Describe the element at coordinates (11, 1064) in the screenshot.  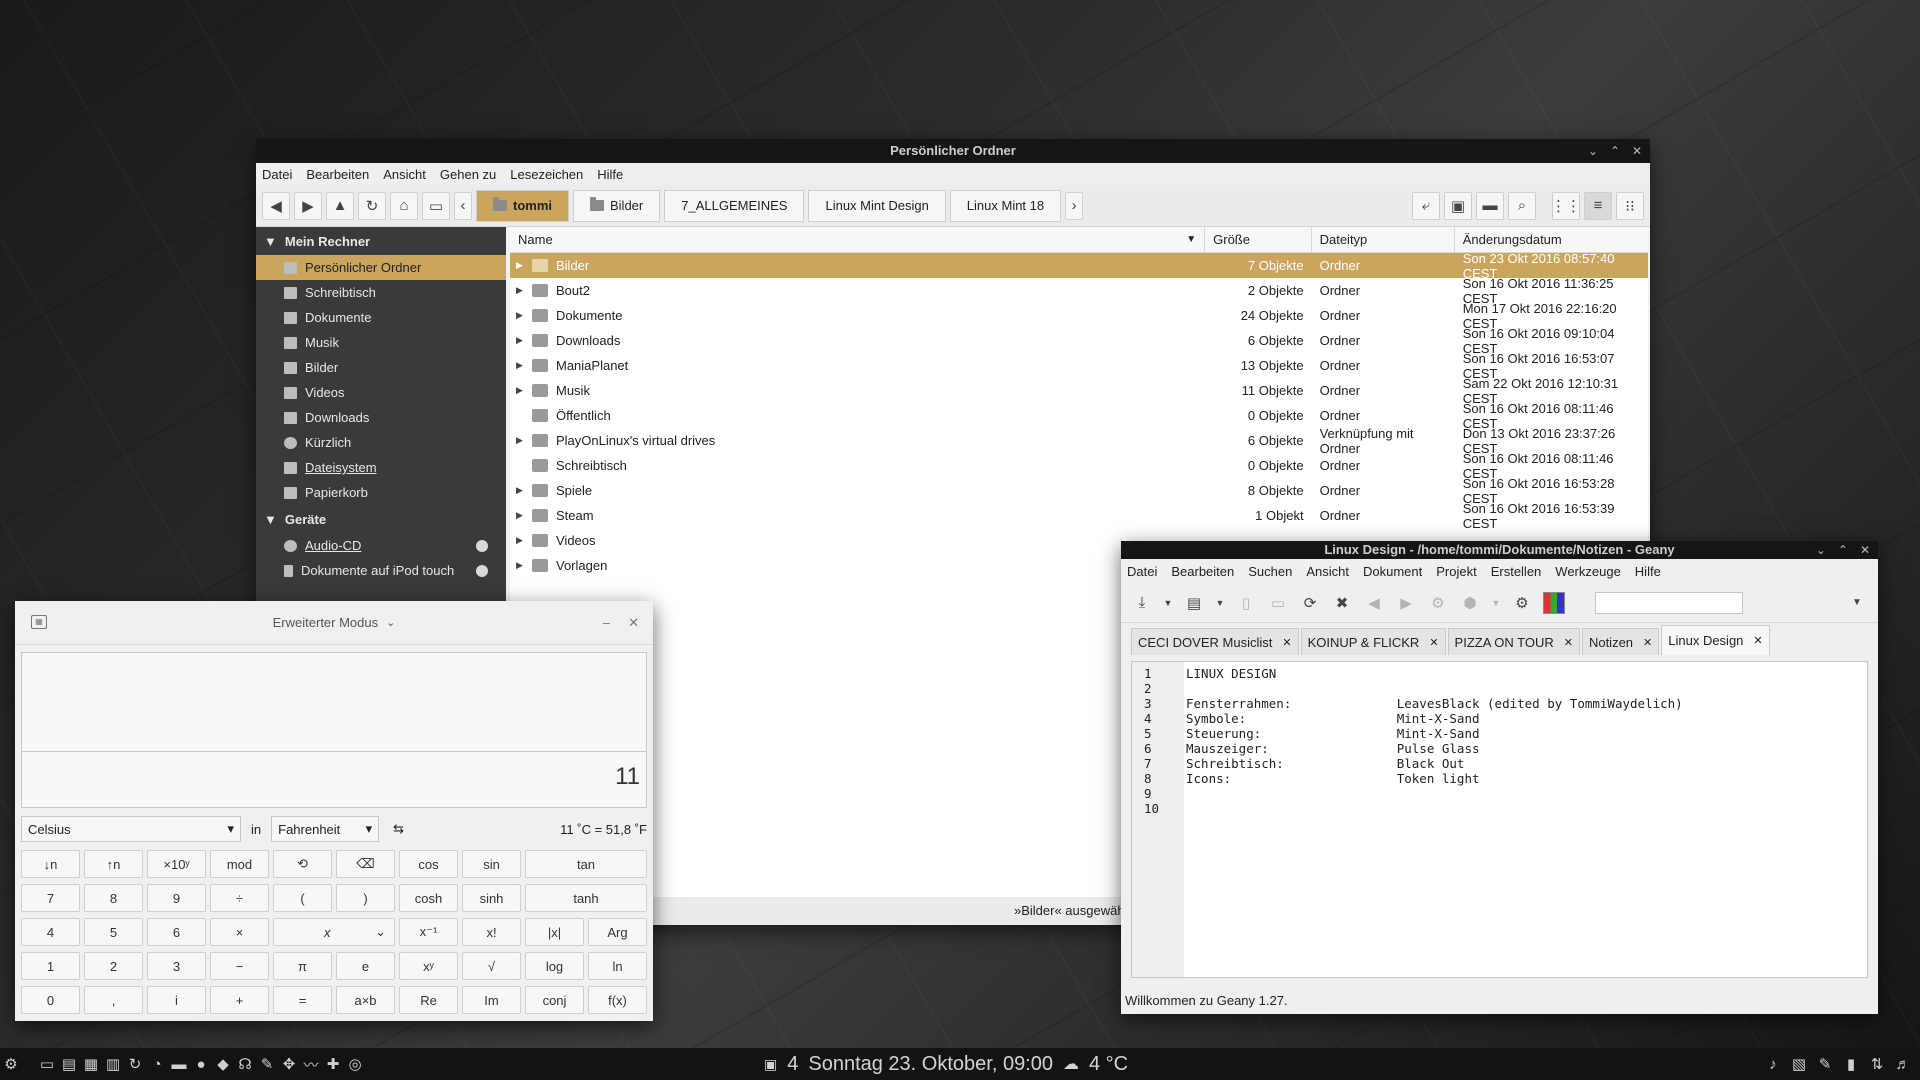
I see `menu-gear-icon: ⚙` at that location.